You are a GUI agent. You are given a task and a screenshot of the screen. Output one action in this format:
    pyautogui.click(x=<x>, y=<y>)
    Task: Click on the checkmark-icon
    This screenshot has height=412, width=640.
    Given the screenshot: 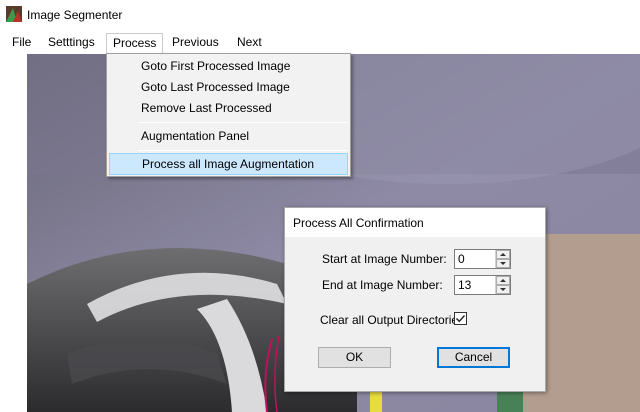 What is the action you would take?
    pyautogui.click(x=461, y=319)
    